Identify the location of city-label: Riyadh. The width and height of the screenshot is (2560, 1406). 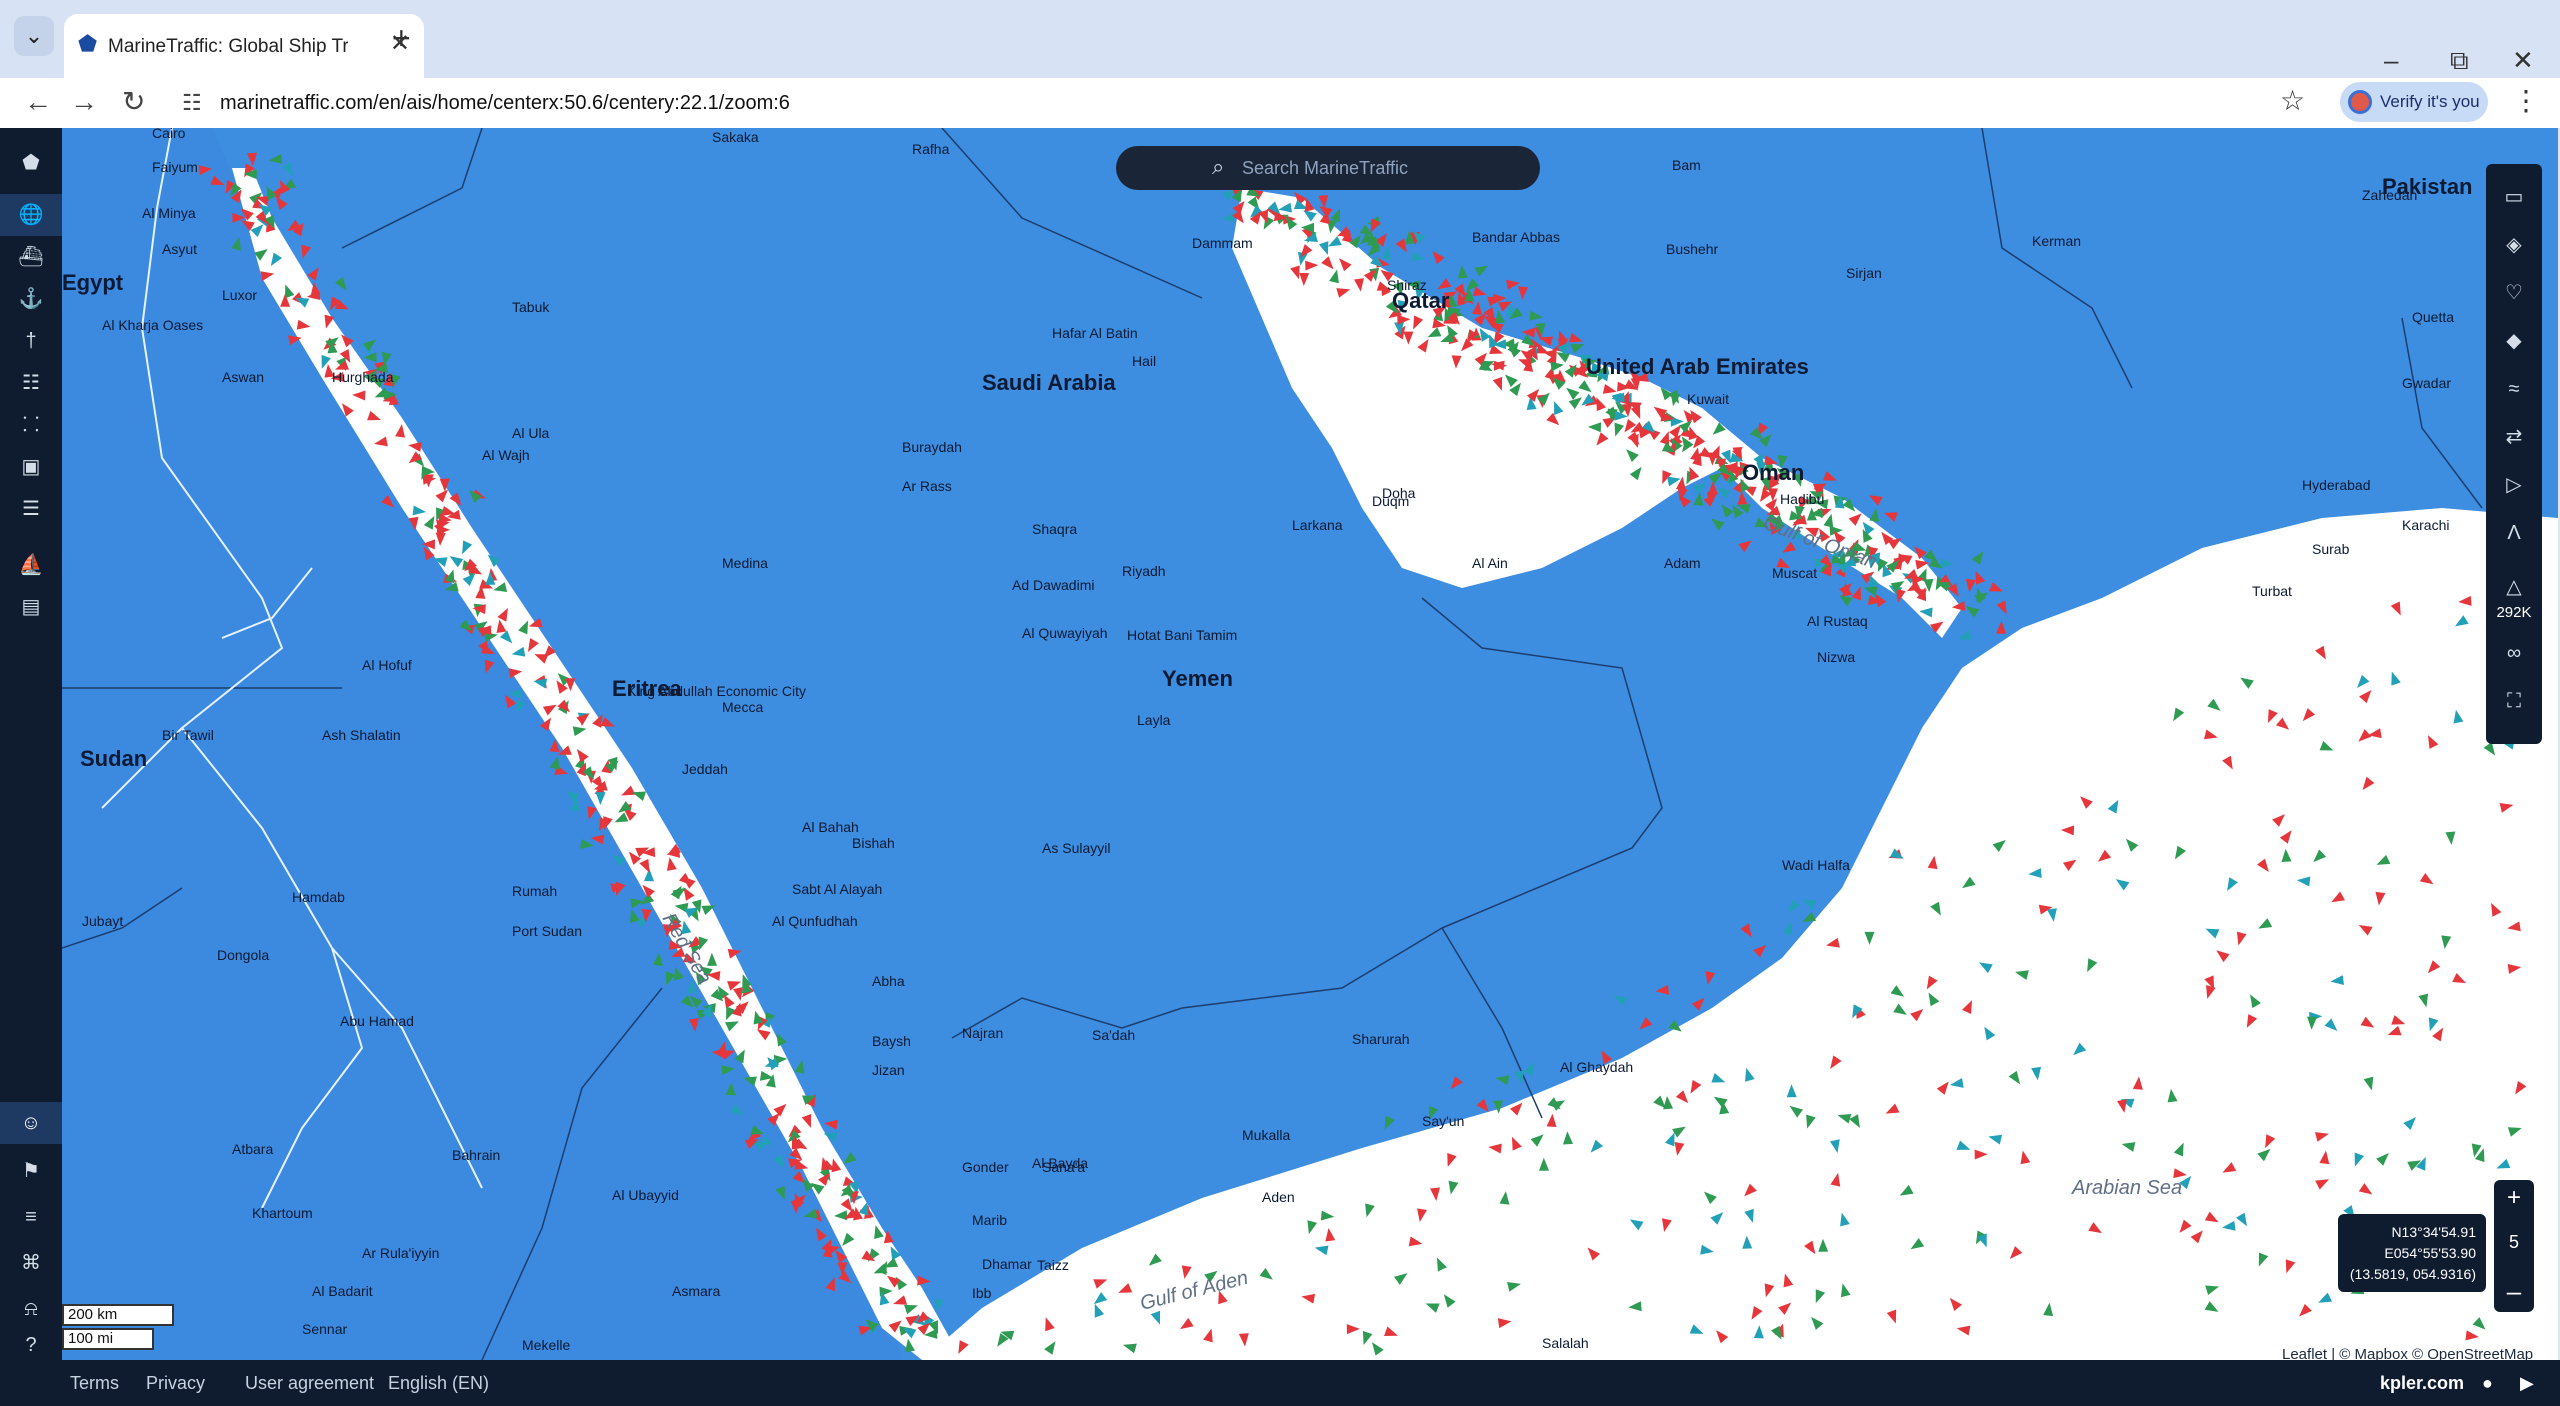
(1144, 571).